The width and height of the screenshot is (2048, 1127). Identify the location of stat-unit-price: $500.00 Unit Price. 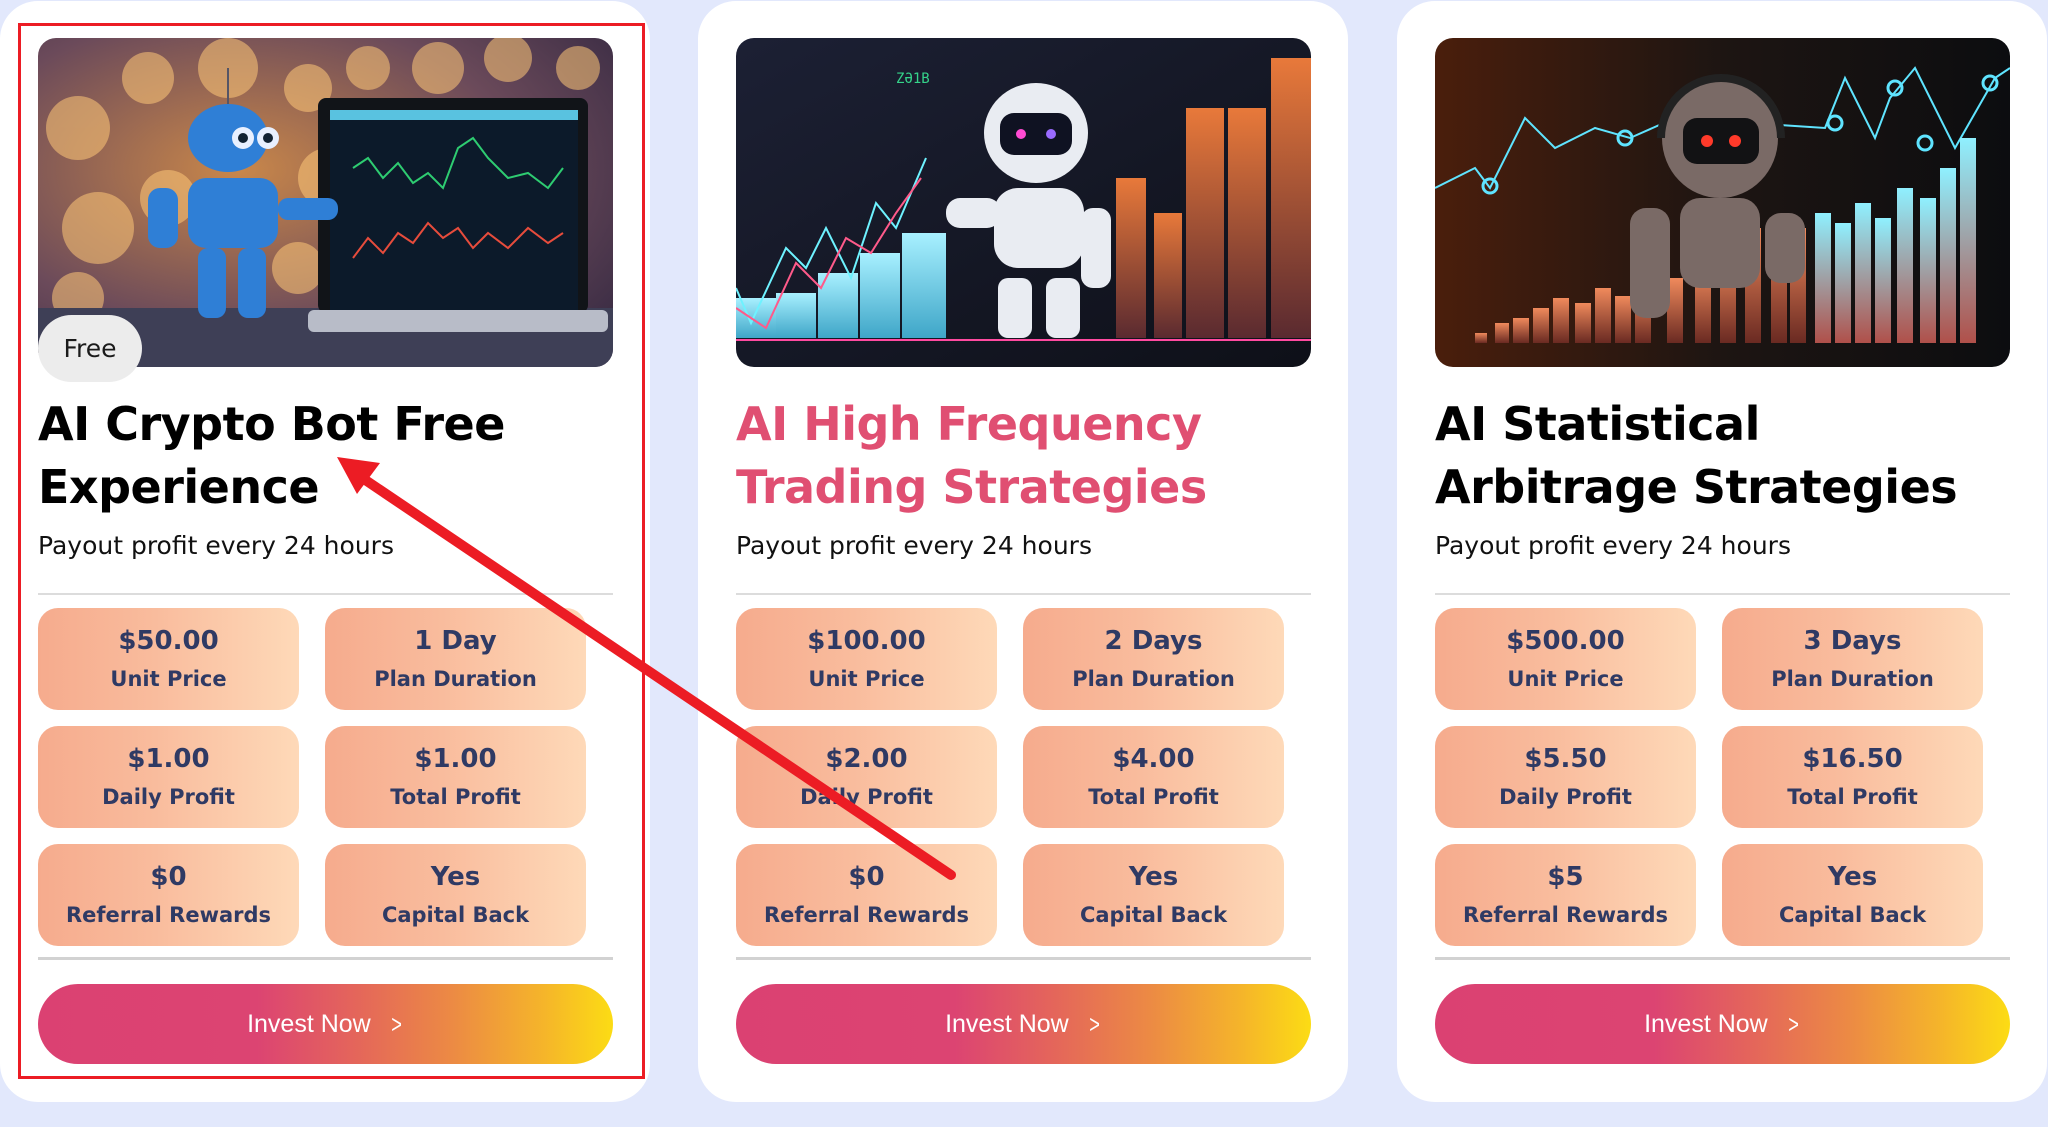
(1565, 659).